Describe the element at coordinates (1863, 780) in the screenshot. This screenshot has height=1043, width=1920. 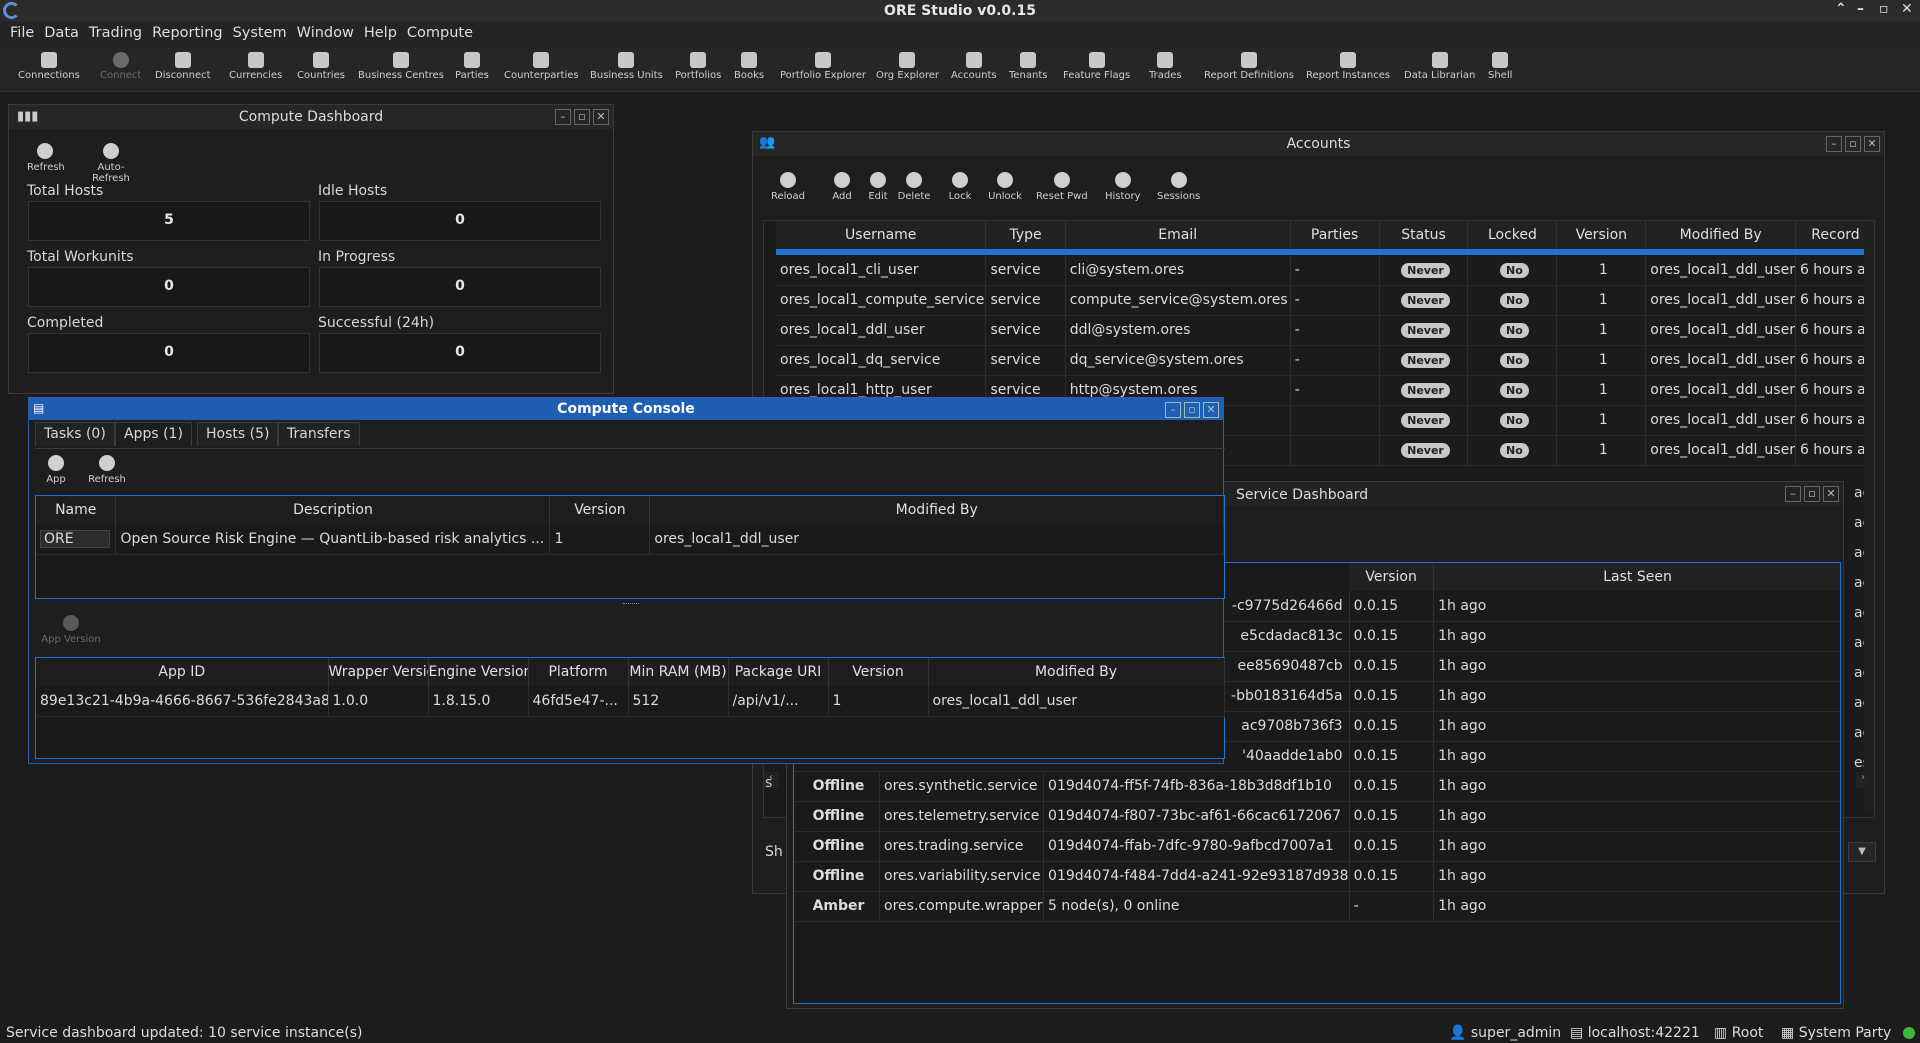
I see `scroll-right-icon: ›` at that location.